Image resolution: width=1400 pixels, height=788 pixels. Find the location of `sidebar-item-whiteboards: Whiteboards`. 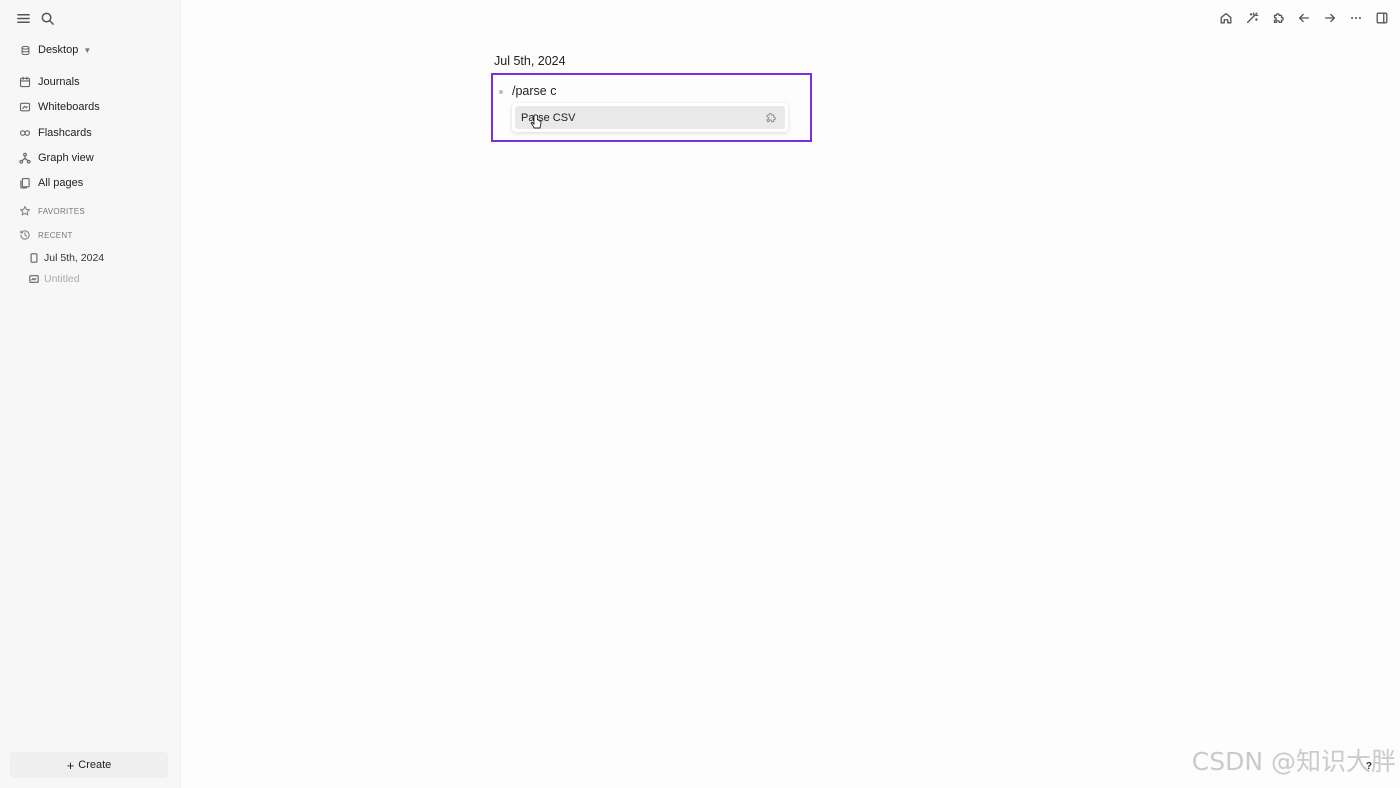

sidebar-item-whiteboards: Whiteboards is located at coordinates (93, 107).